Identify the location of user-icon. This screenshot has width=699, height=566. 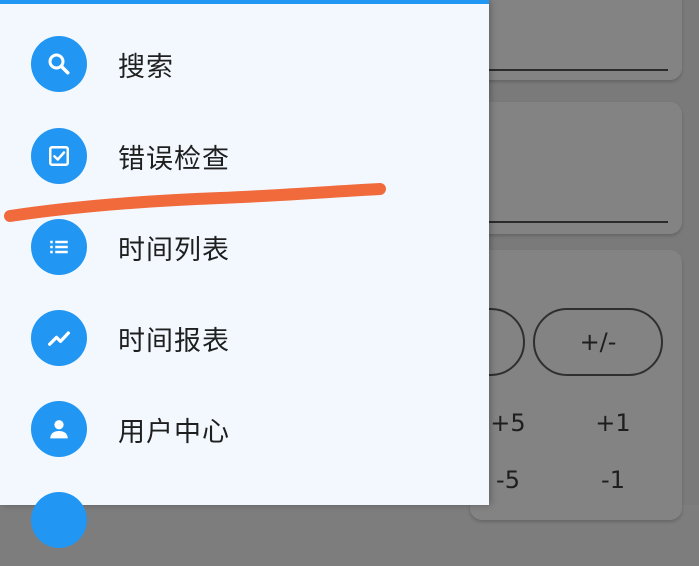
(59, 429).